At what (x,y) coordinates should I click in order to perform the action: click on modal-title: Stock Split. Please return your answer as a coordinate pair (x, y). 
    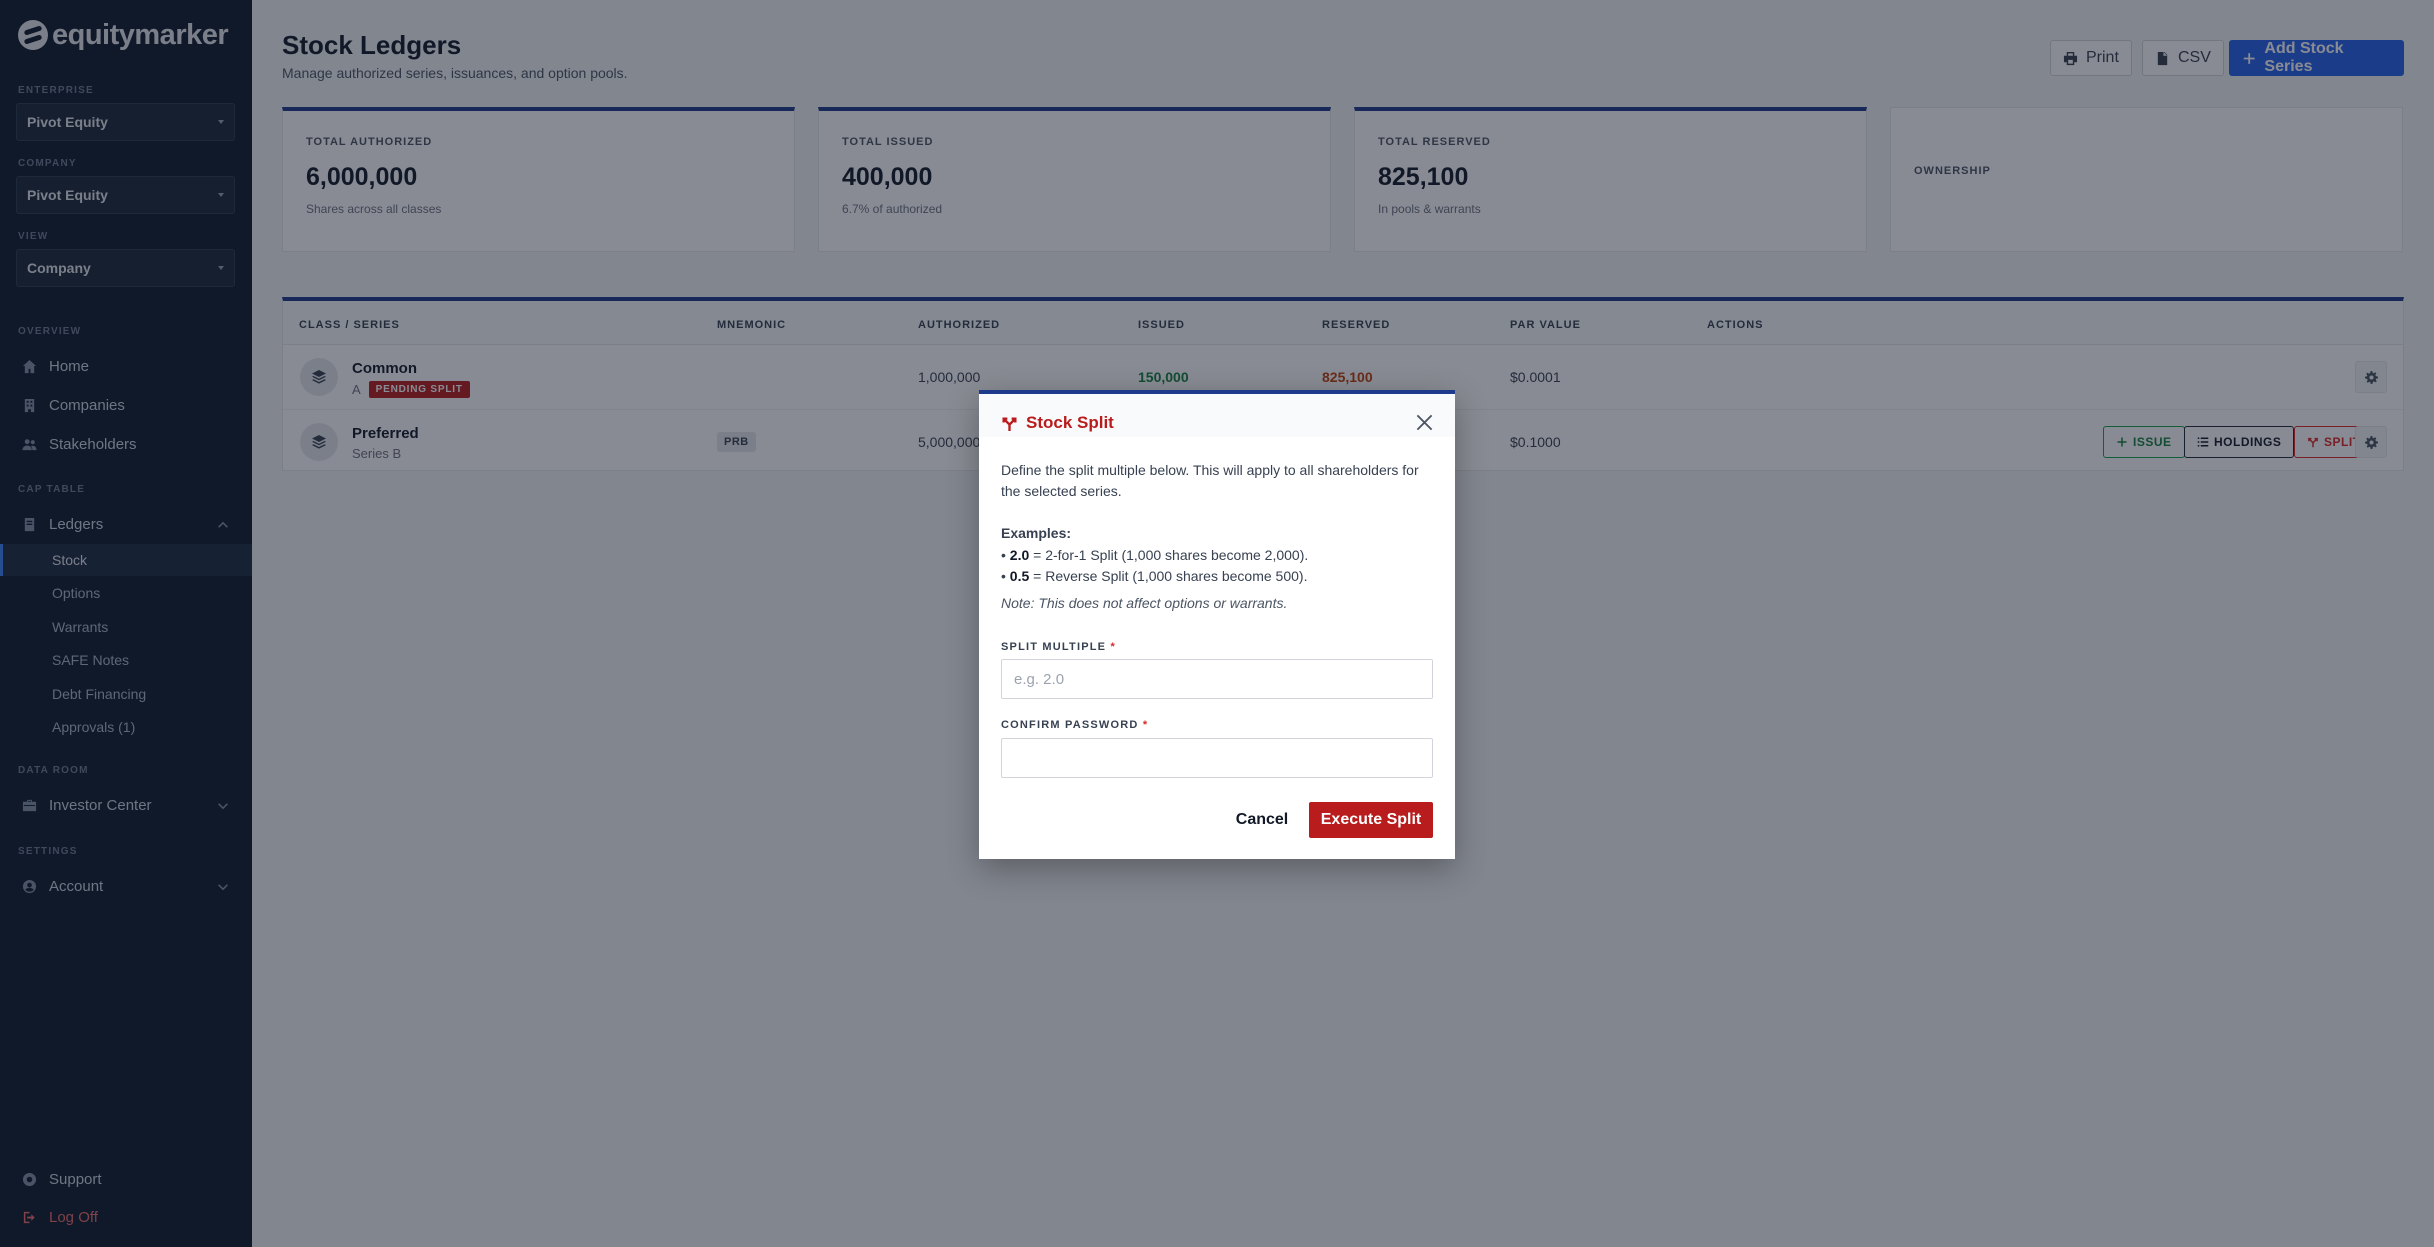
    Looking at the image, I should click on (1057, 423).